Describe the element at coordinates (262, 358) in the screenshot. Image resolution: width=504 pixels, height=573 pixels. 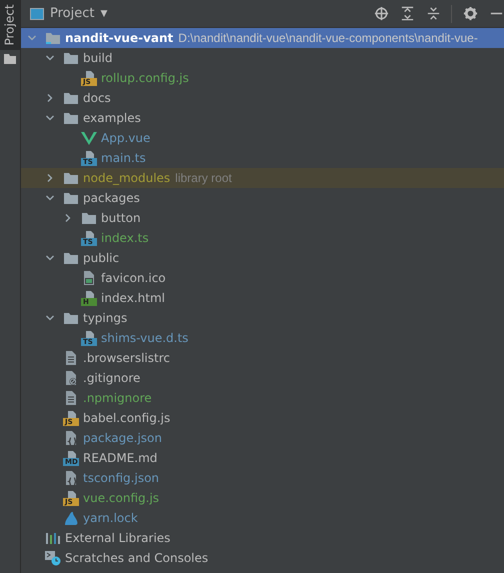
I see `tree-row: .browserslistrc` at that location.